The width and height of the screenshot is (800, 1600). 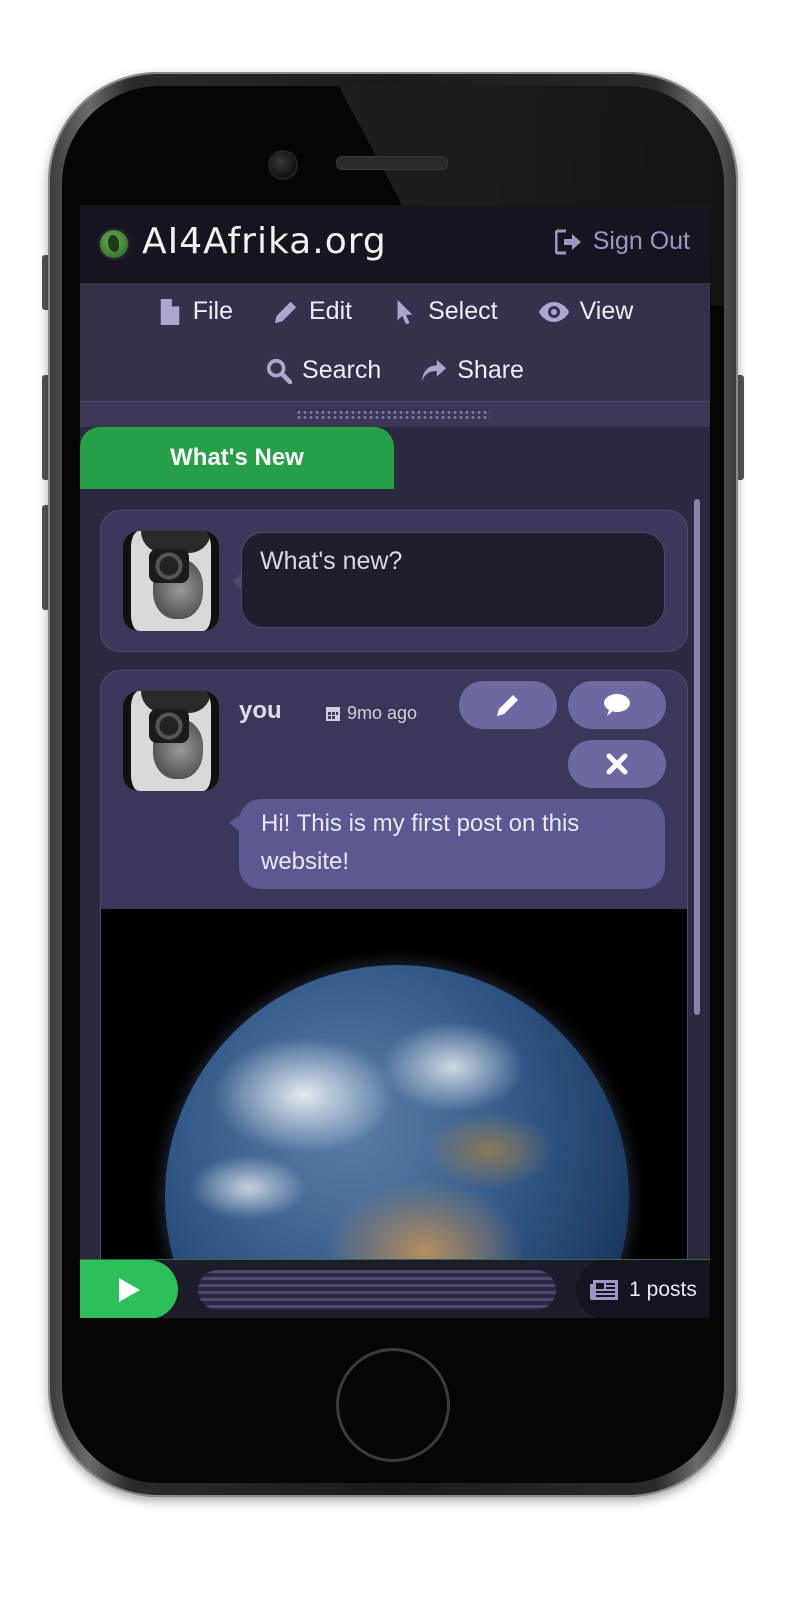 What do you see at coordinates (397, 1112) in the screenshot?
I see `earth-image` at bounding box center [397, 1112].